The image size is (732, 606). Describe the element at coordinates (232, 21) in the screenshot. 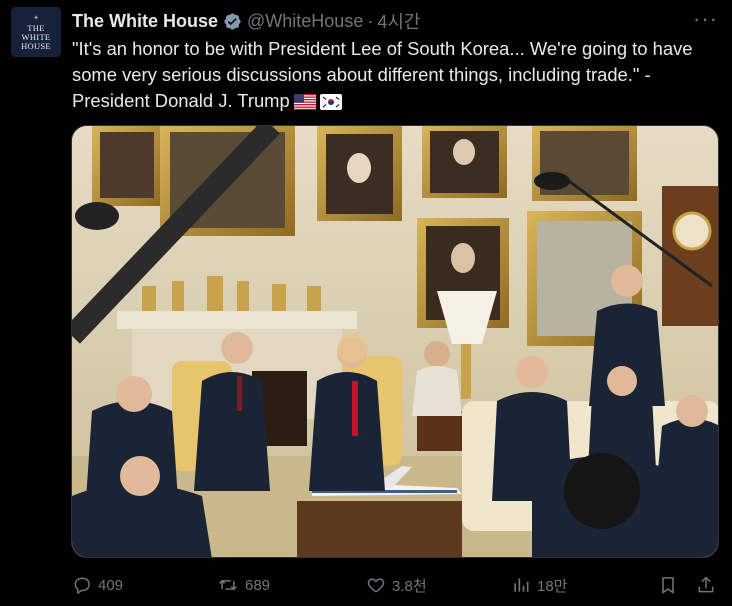

I see `verified-badge-icon` at that location.